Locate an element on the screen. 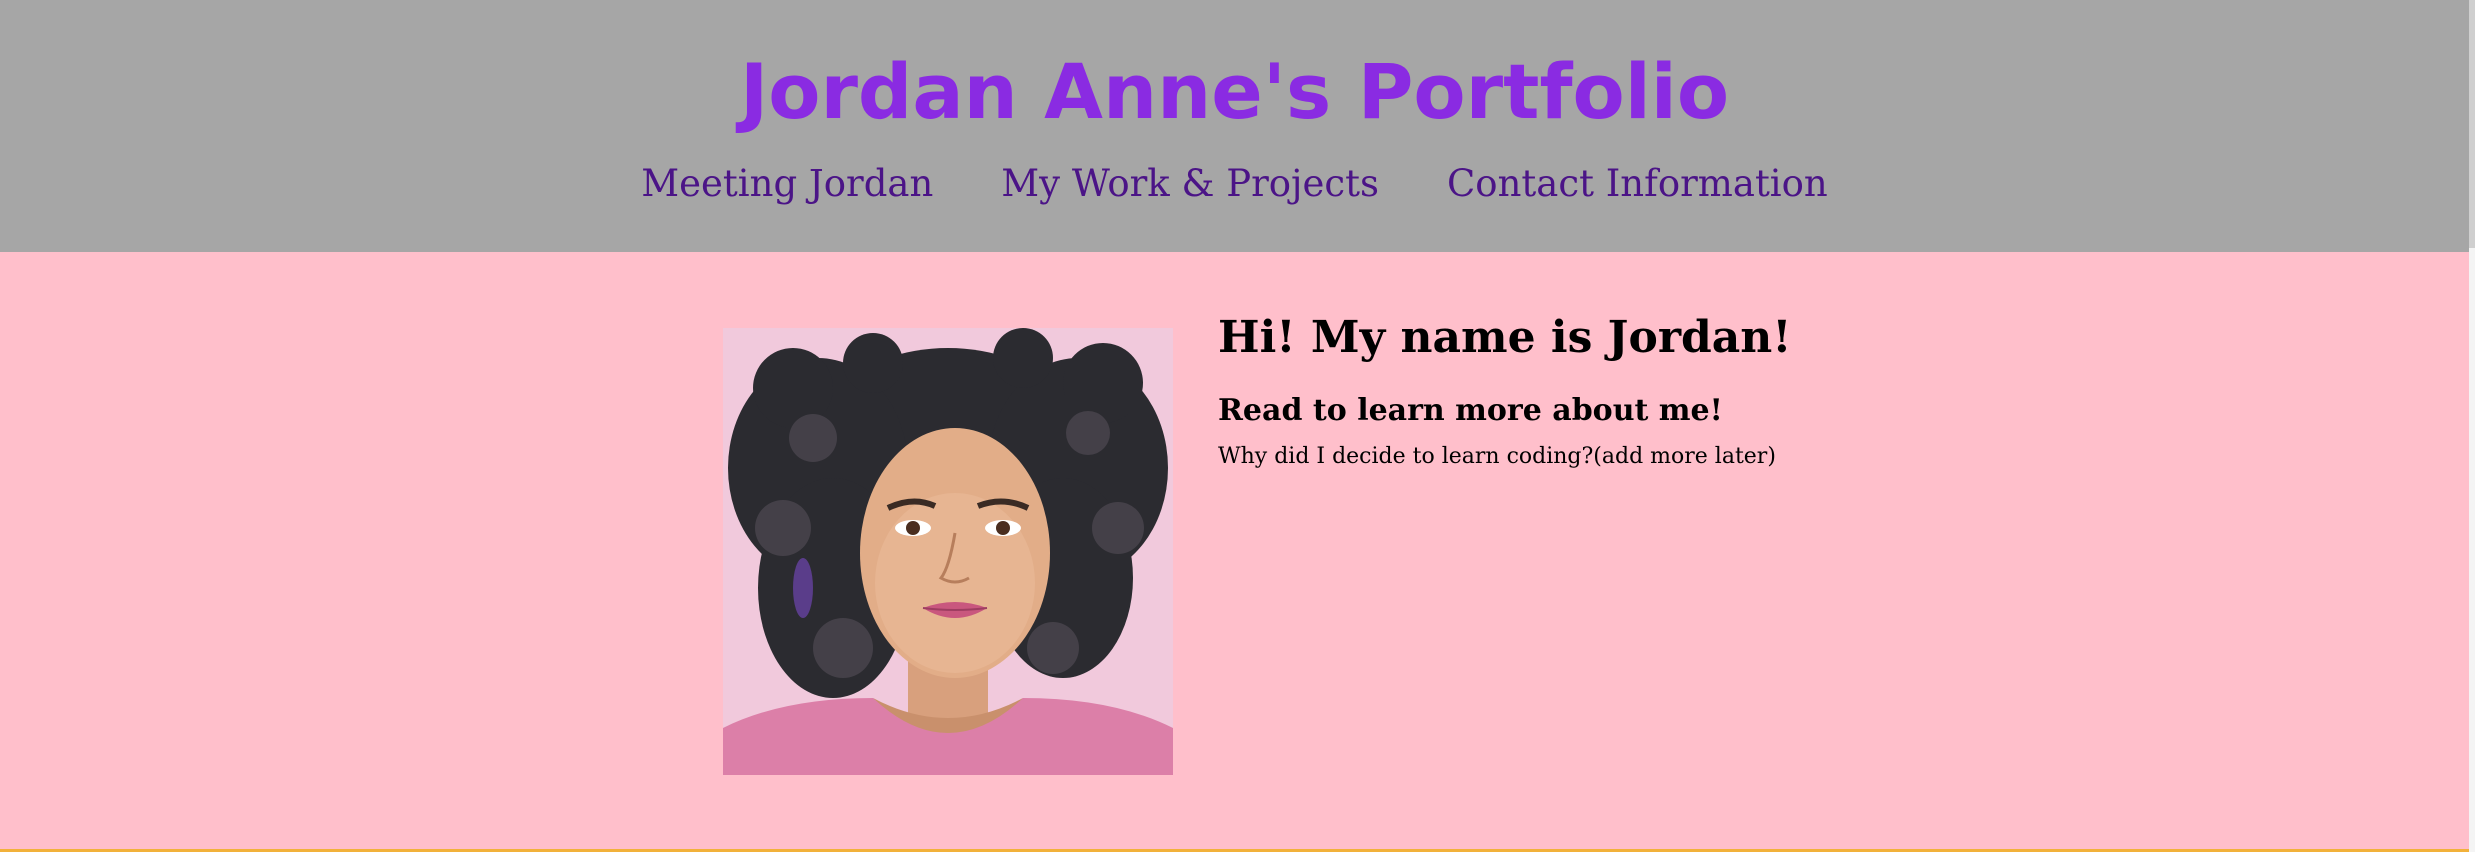 The width and height of the screenshot is (2475, 852). nav-link-meeting-jordan: Meeting Jordan is located at coordinates (787, 184).